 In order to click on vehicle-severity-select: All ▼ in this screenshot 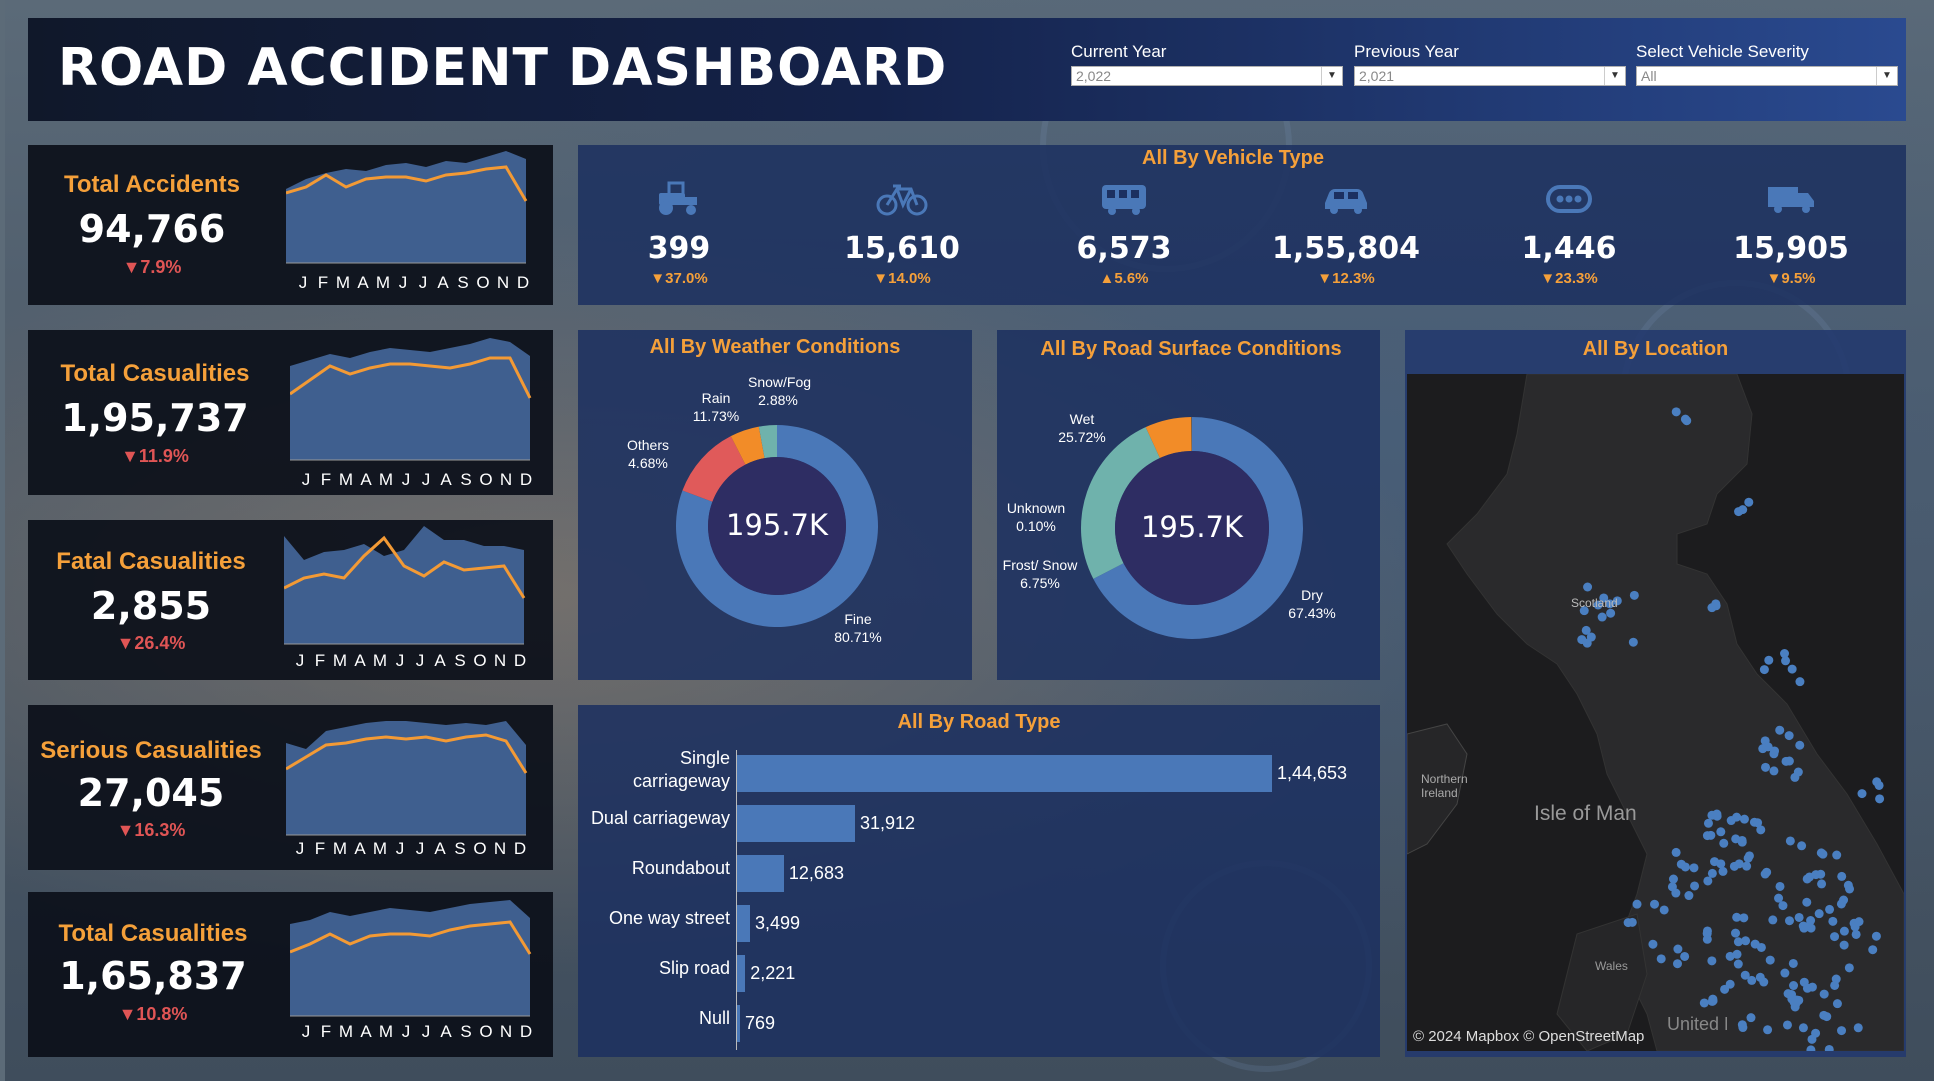, I will do `click(1767, 76)`.